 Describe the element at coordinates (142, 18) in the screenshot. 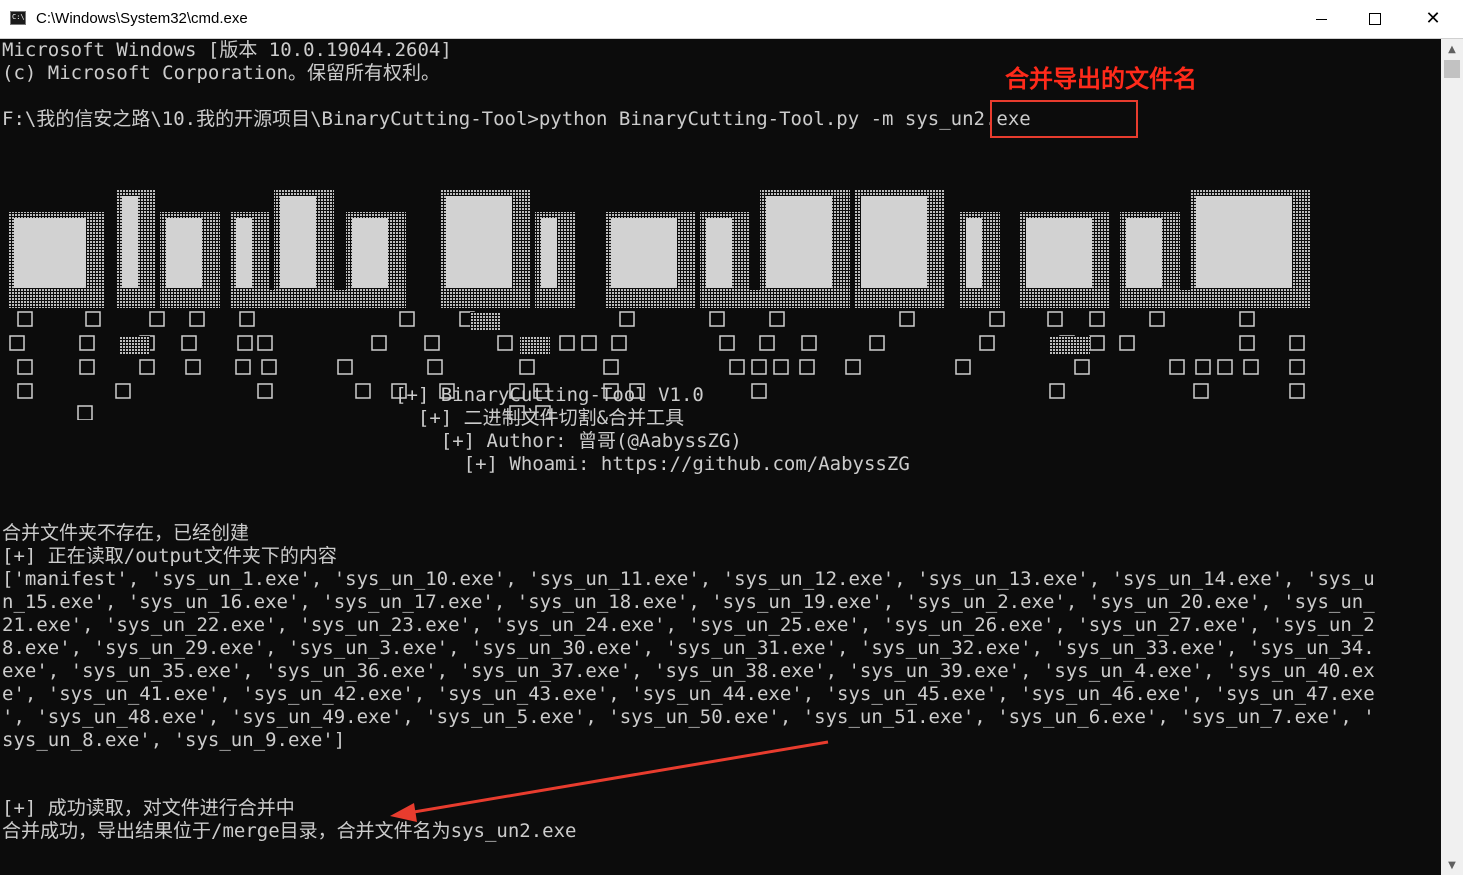

I see `window-title: C:\Windows\System32\cmd.exe` at that location.